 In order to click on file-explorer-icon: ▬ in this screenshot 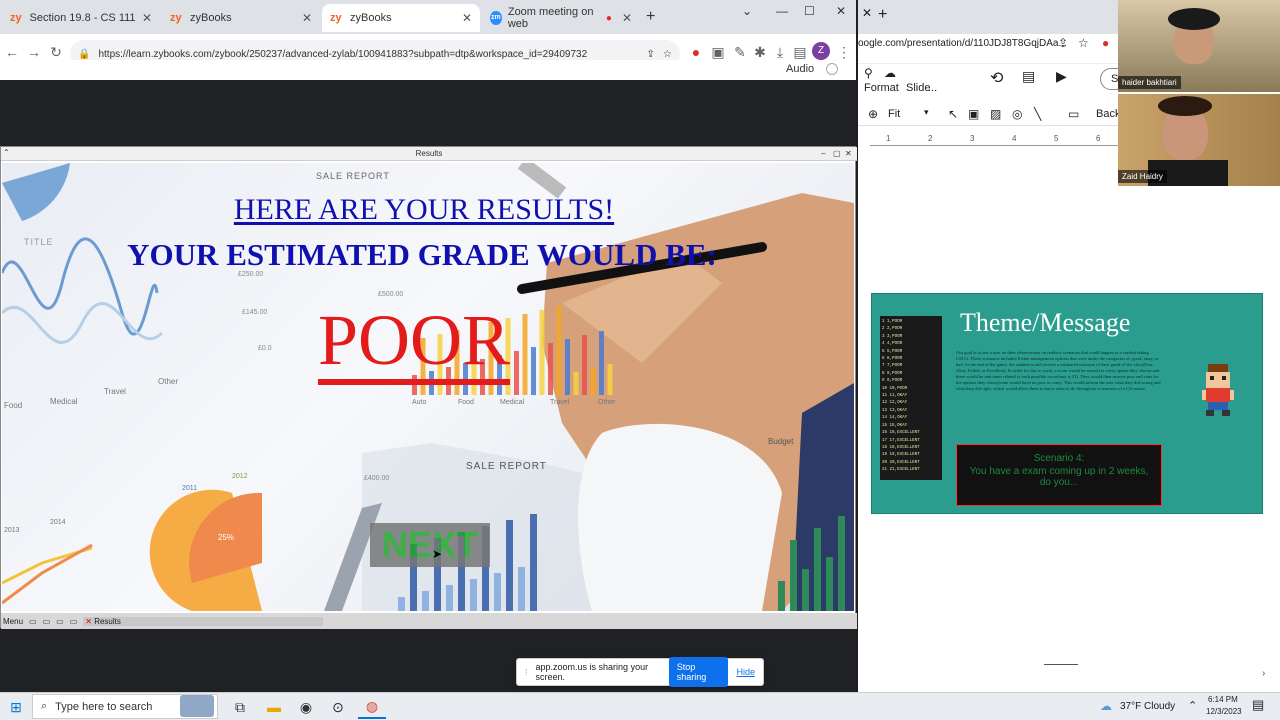, I will do `click(274, 707)`.